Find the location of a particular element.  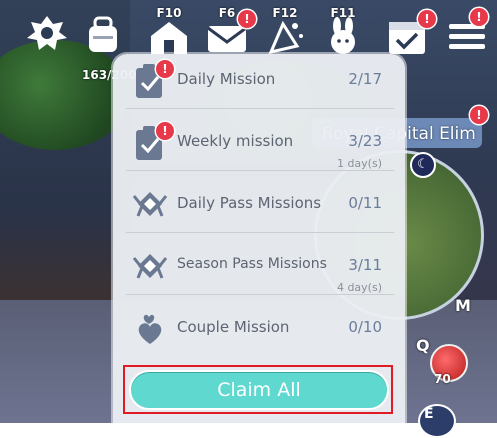

hamburger-menu-icon: ! is located at coordinates (467, 32).